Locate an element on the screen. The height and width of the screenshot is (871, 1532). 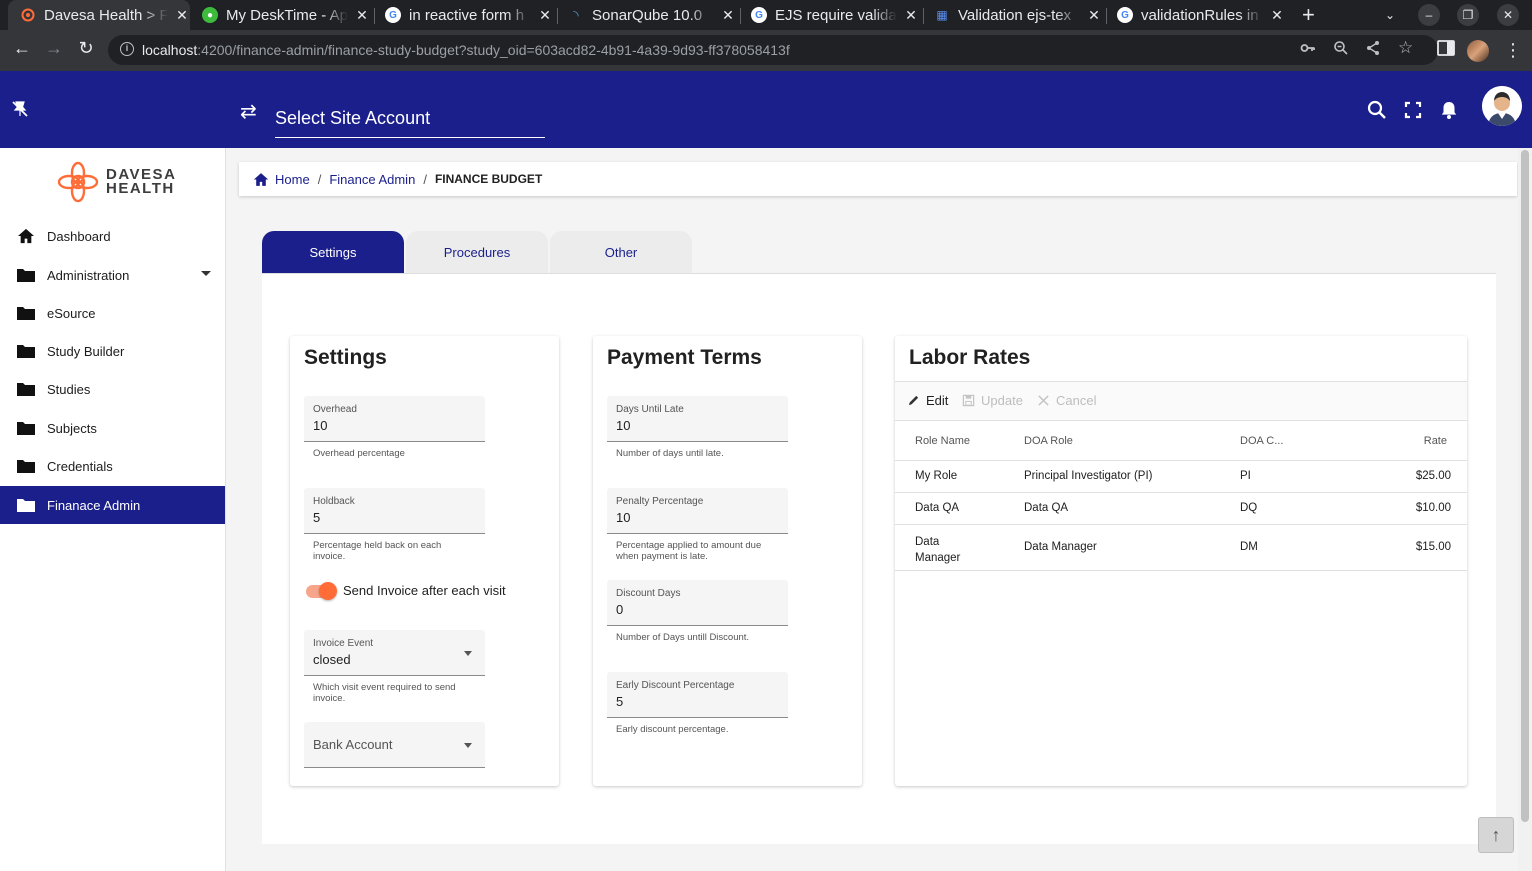
browser-tab: ● My DeskTime - Ap ✕ is located at coordinates (286, 15).